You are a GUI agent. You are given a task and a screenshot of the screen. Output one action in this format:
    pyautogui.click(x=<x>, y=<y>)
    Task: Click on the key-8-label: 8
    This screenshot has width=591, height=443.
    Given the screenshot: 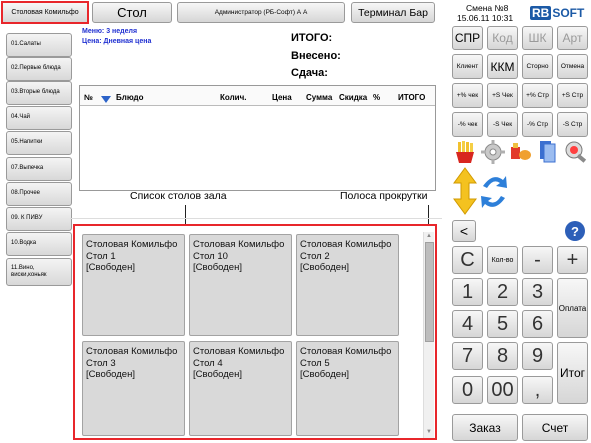 What is the action you would take?
    pyautogui.click(x=502, y=355)
    